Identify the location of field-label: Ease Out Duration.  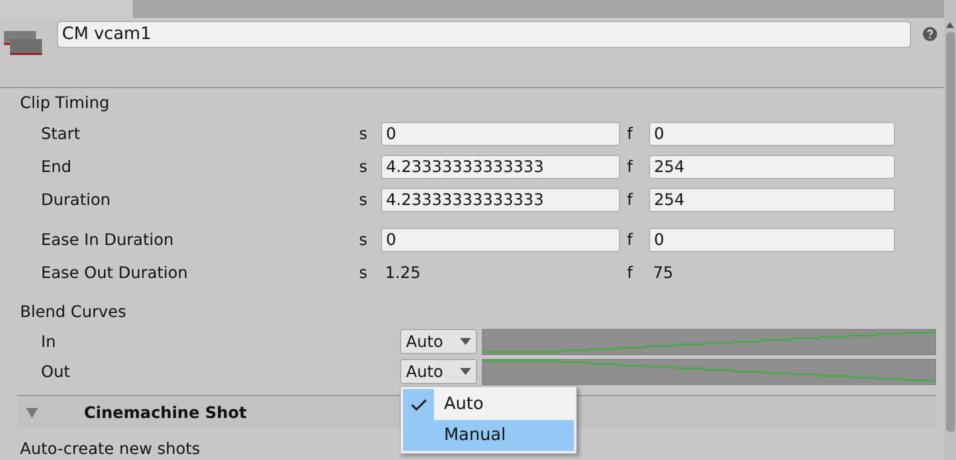
(114, 273).